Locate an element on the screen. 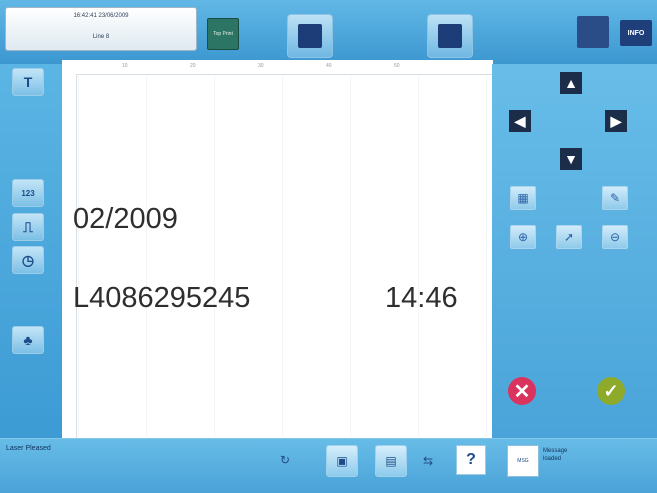  left-ruler is located at coordinates (69, 256).